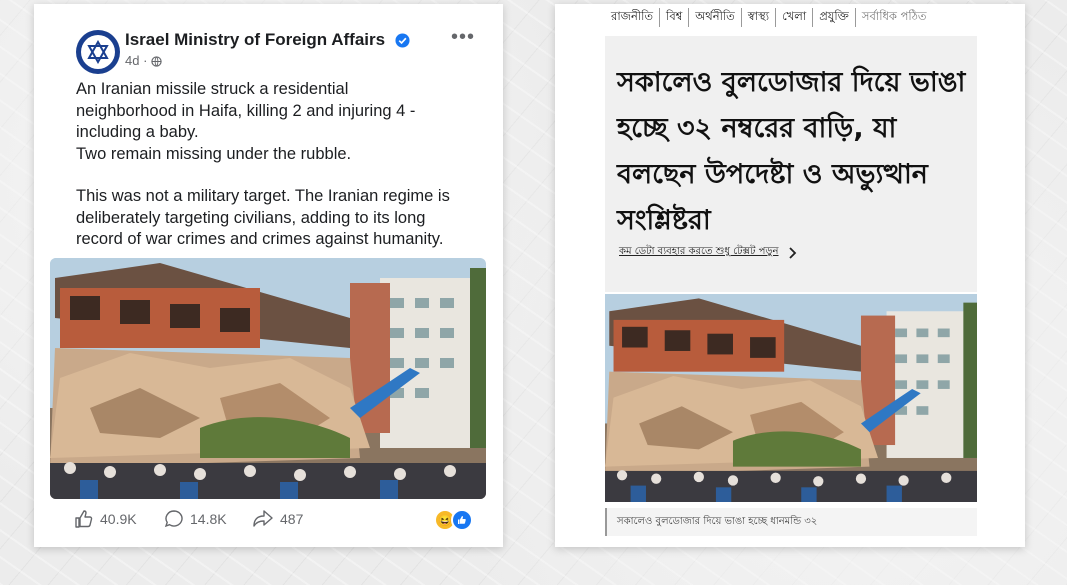 This screenshot has height=585, width=1067. What do you see at coordinates (893, 17) in the screenshot?
I see `nav-item-most-read: সর্বাধিক পঠিত` at bounding box center [893, 17].